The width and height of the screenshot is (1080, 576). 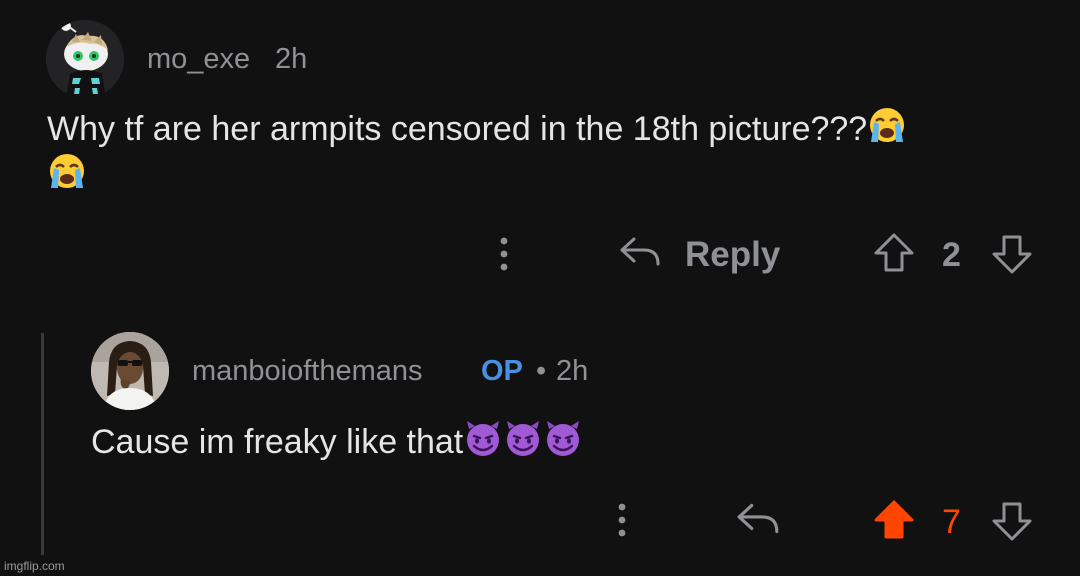 I want to click on thread-line, so click(x=42, y=444).